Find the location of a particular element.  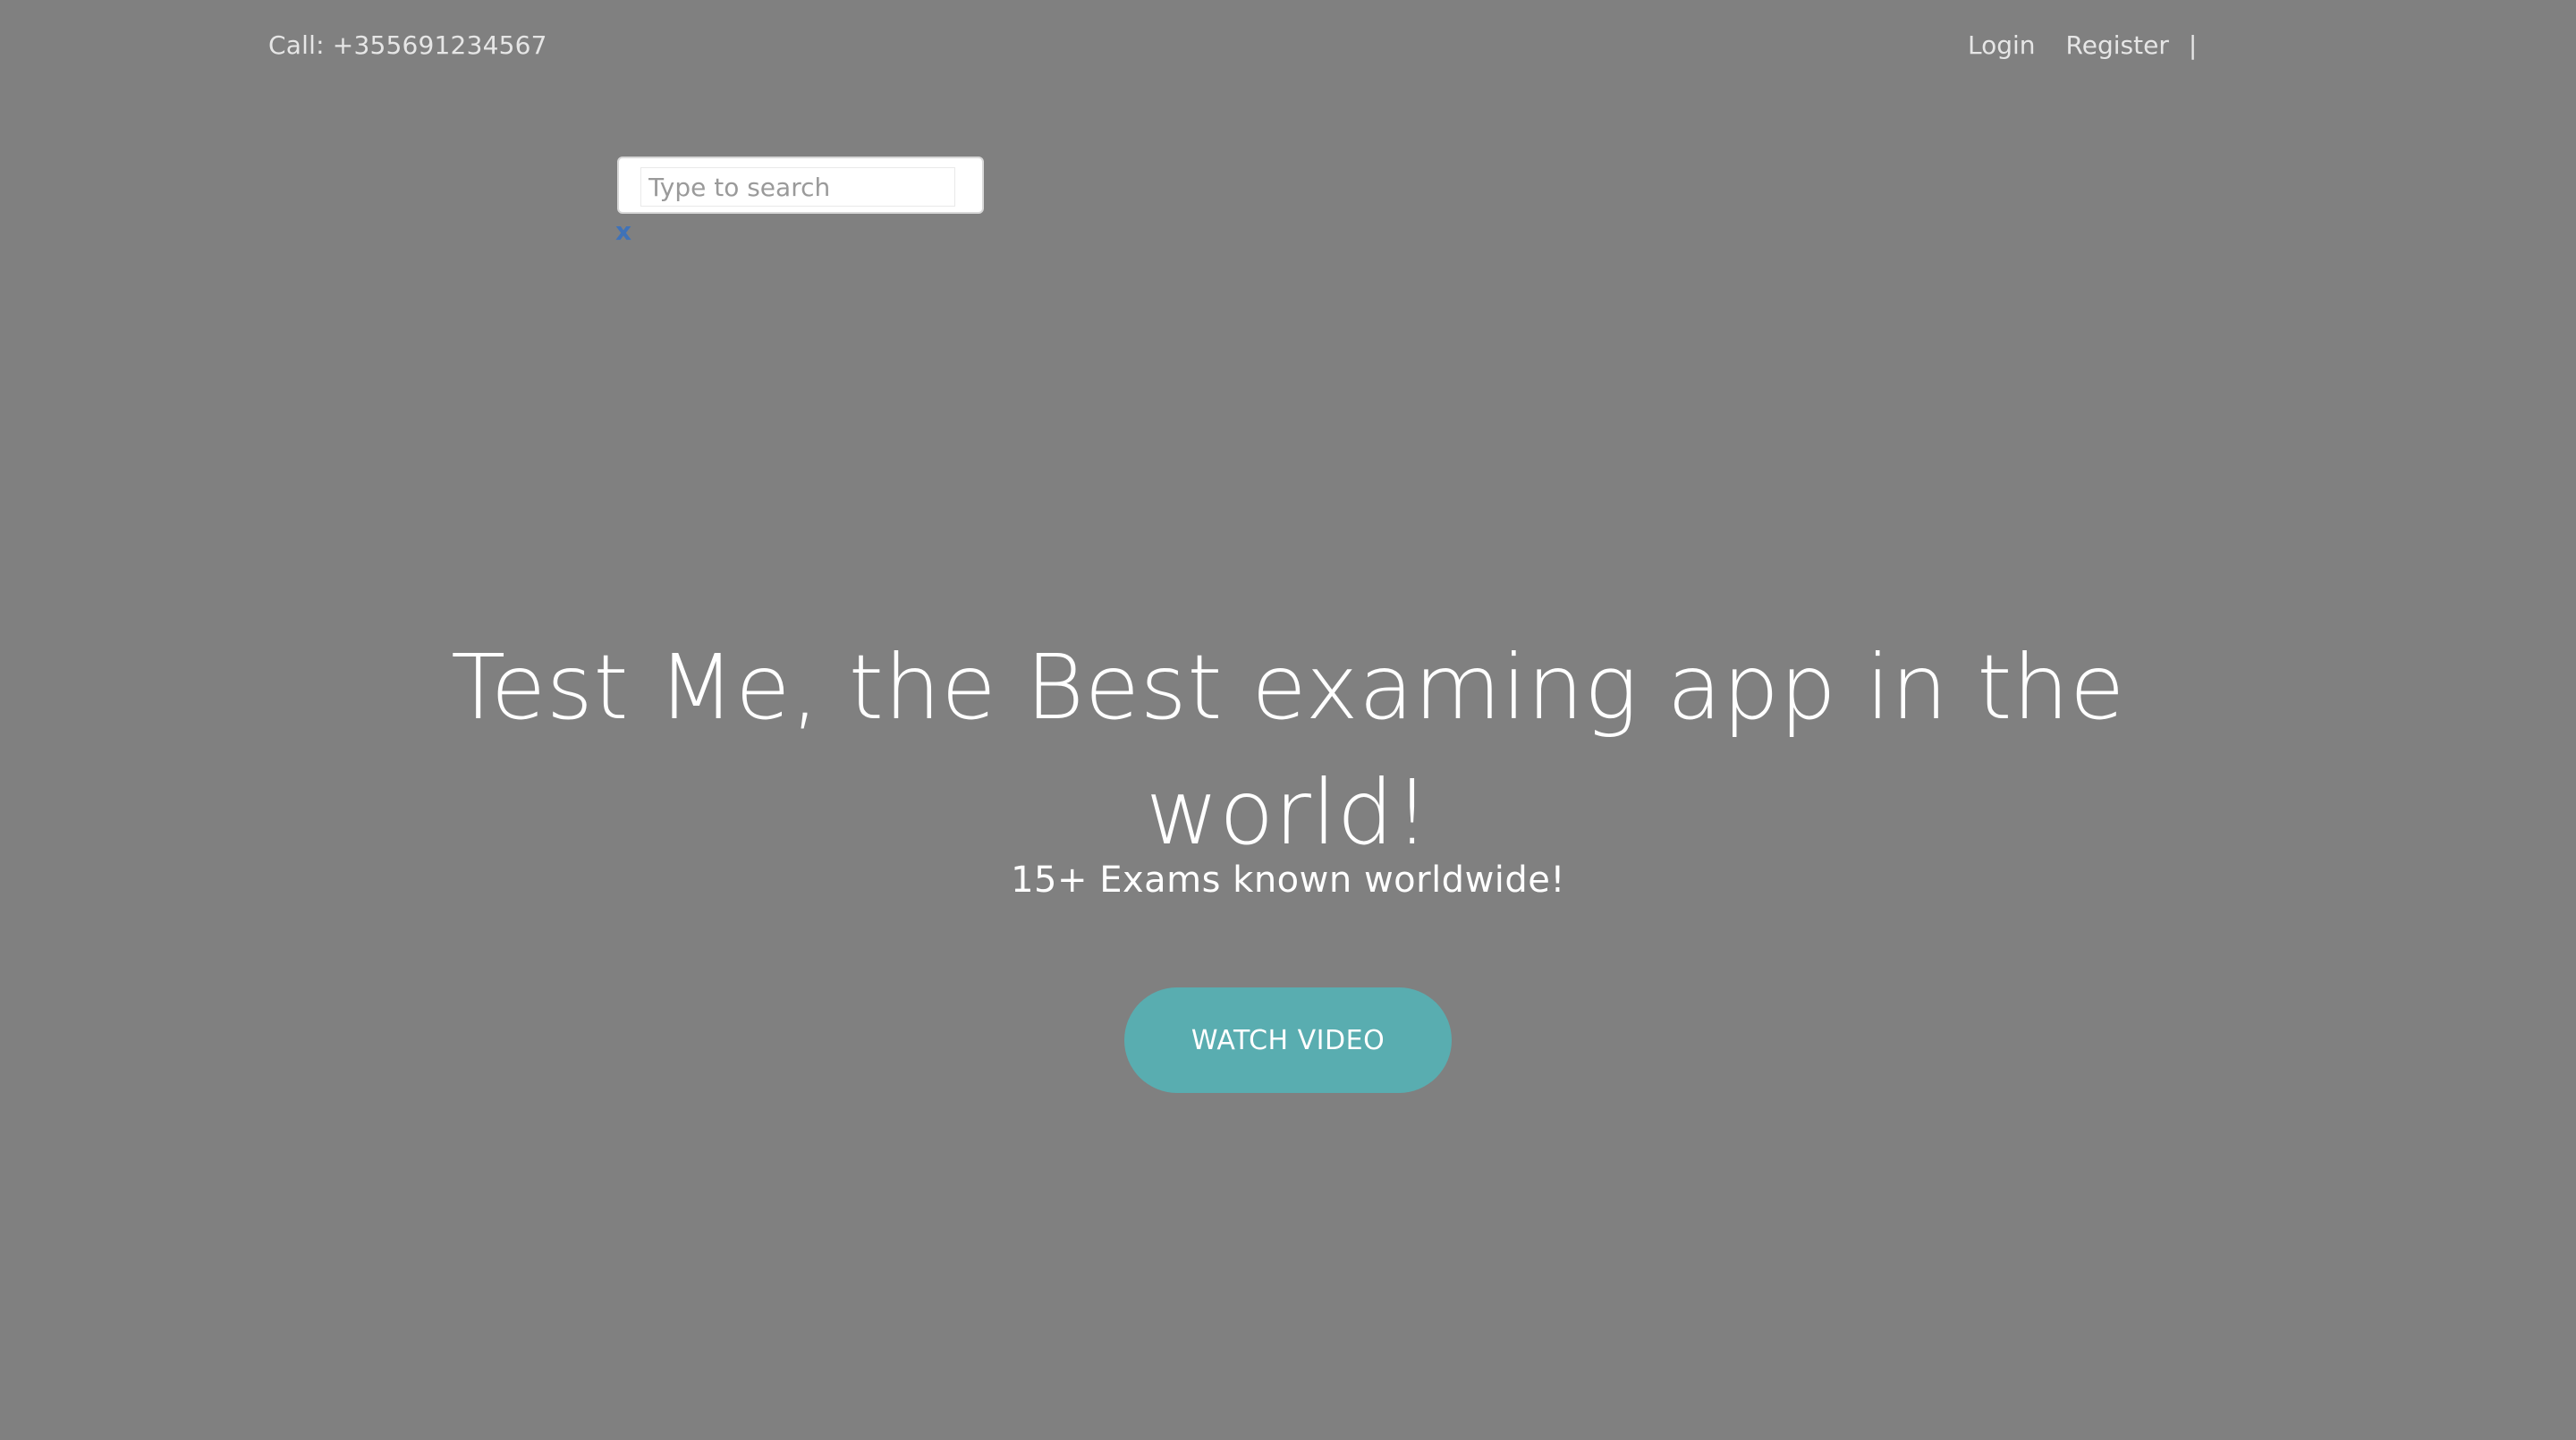

login-link: Login is located at coordinates (2002, 45).